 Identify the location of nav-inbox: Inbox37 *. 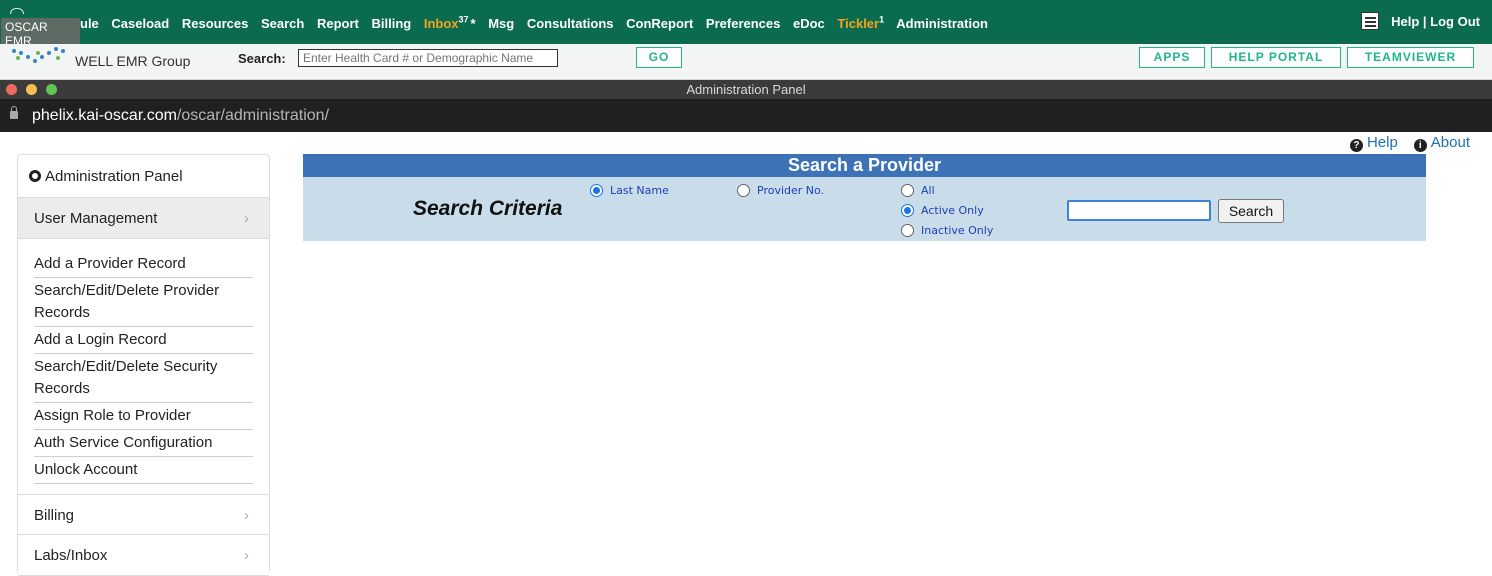
(449, 23).